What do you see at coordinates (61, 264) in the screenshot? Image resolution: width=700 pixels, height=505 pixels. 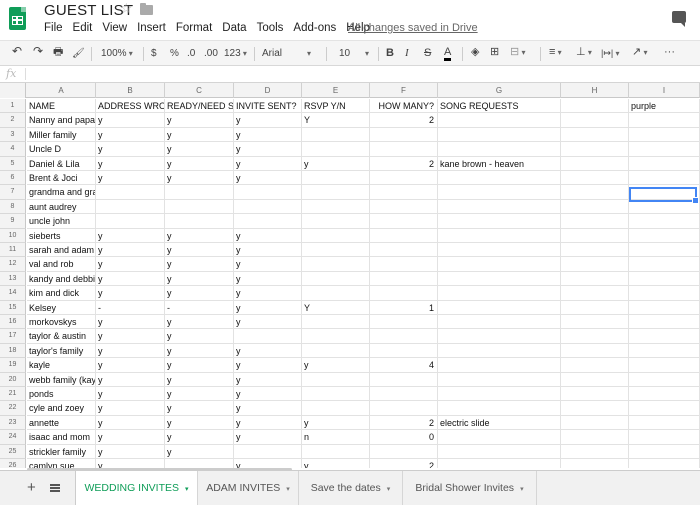 I see `cell-a12: val and rob` at bounding box center [61, 264].